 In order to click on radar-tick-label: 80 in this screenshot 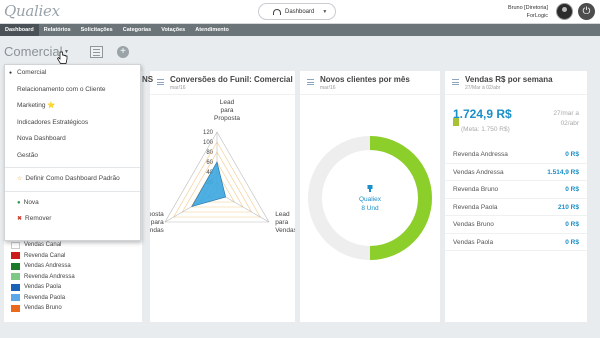, I will do `click(209, 153)`.